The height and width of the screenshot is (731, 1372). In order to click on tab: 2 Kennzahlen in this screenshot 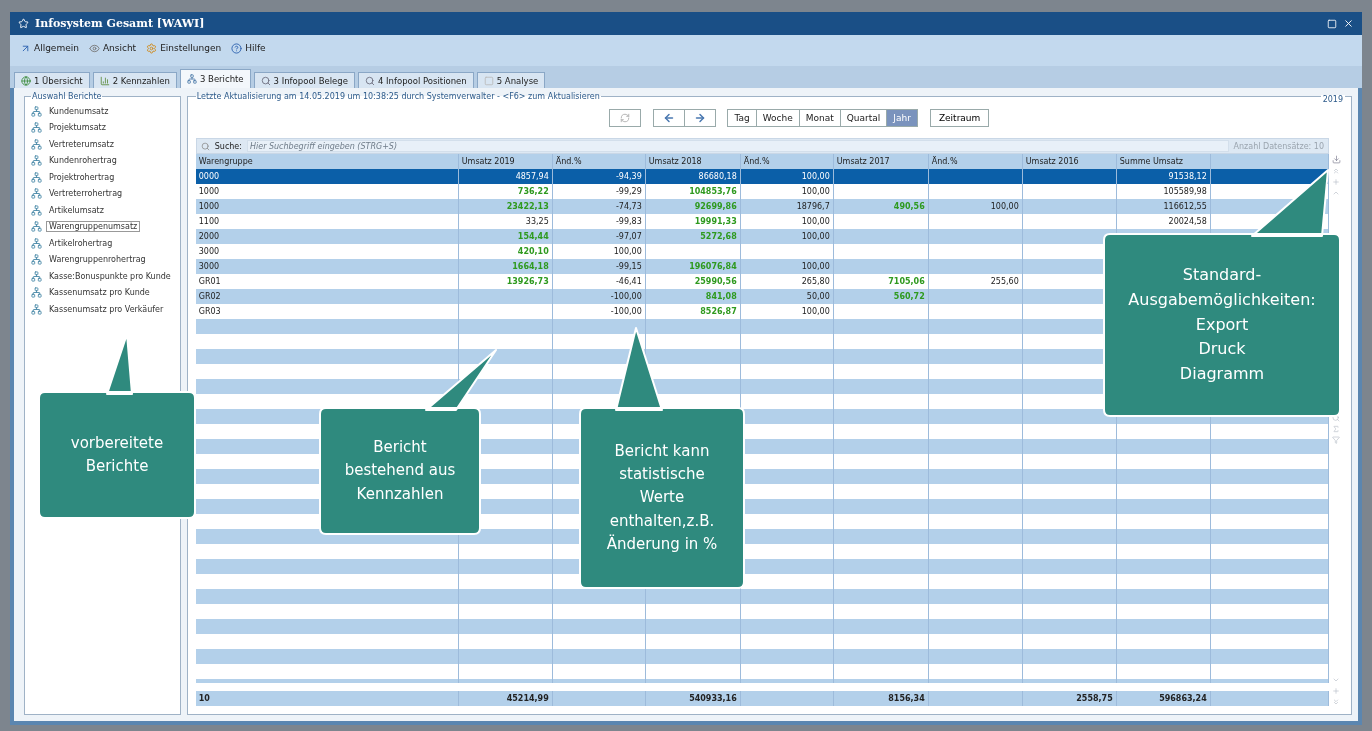, I will do `click(134, 80)`.